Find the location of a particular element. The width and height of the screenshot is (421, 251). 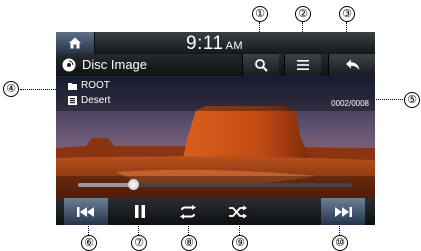

shuffle-icon is located at coordinates (238, 211).